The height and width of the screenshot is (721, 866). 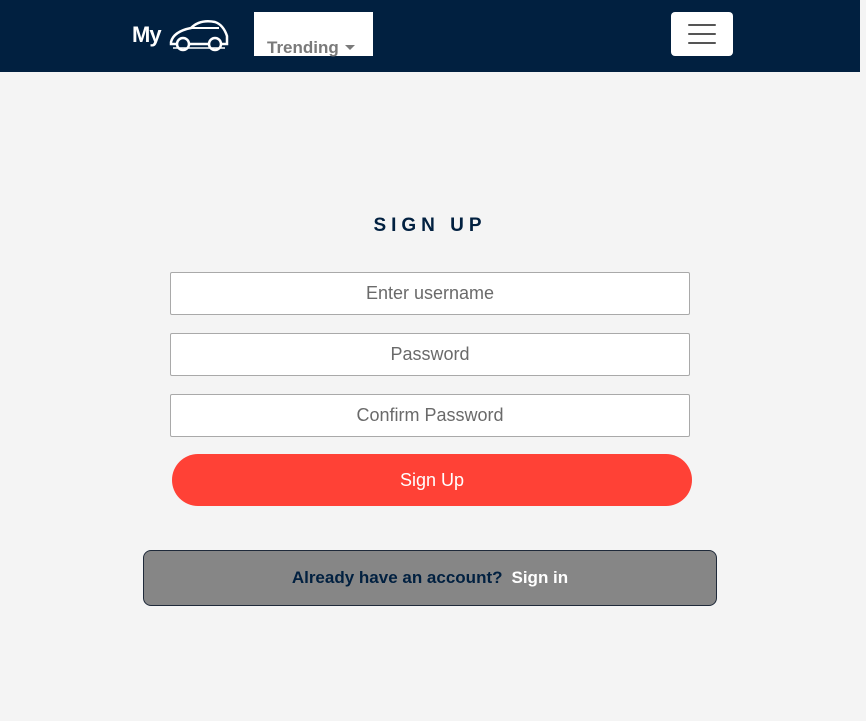 I want to click on brand-logo: My, so click(x=181, y=34).